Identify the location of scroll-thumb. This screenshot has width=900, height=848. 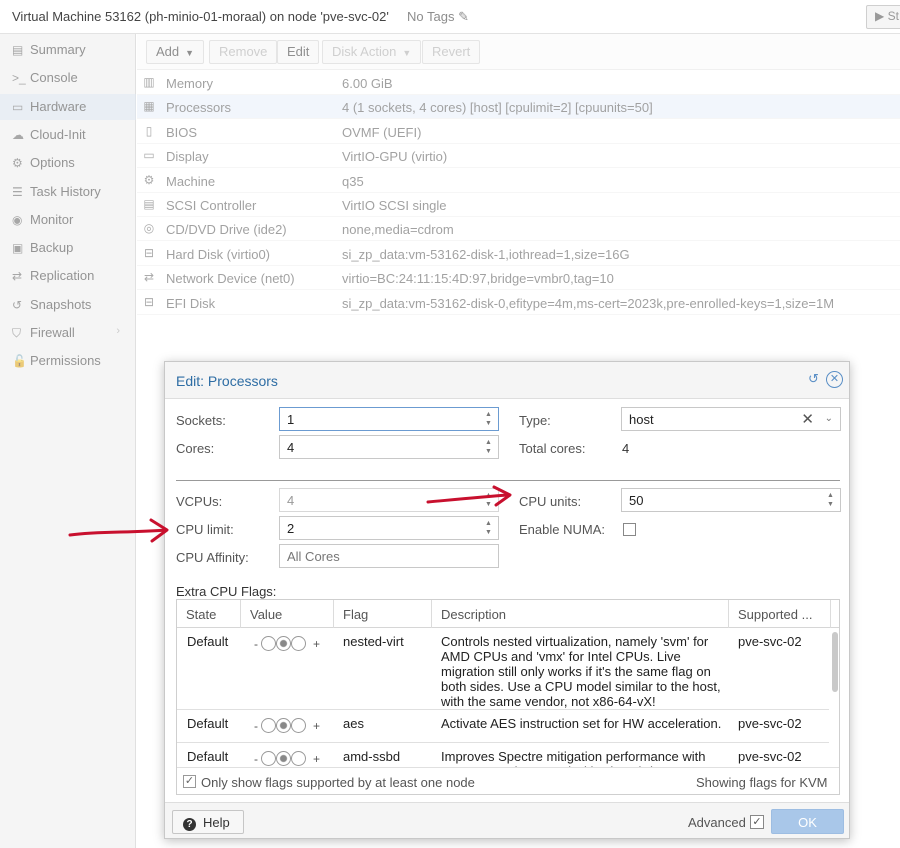
(835, 662).